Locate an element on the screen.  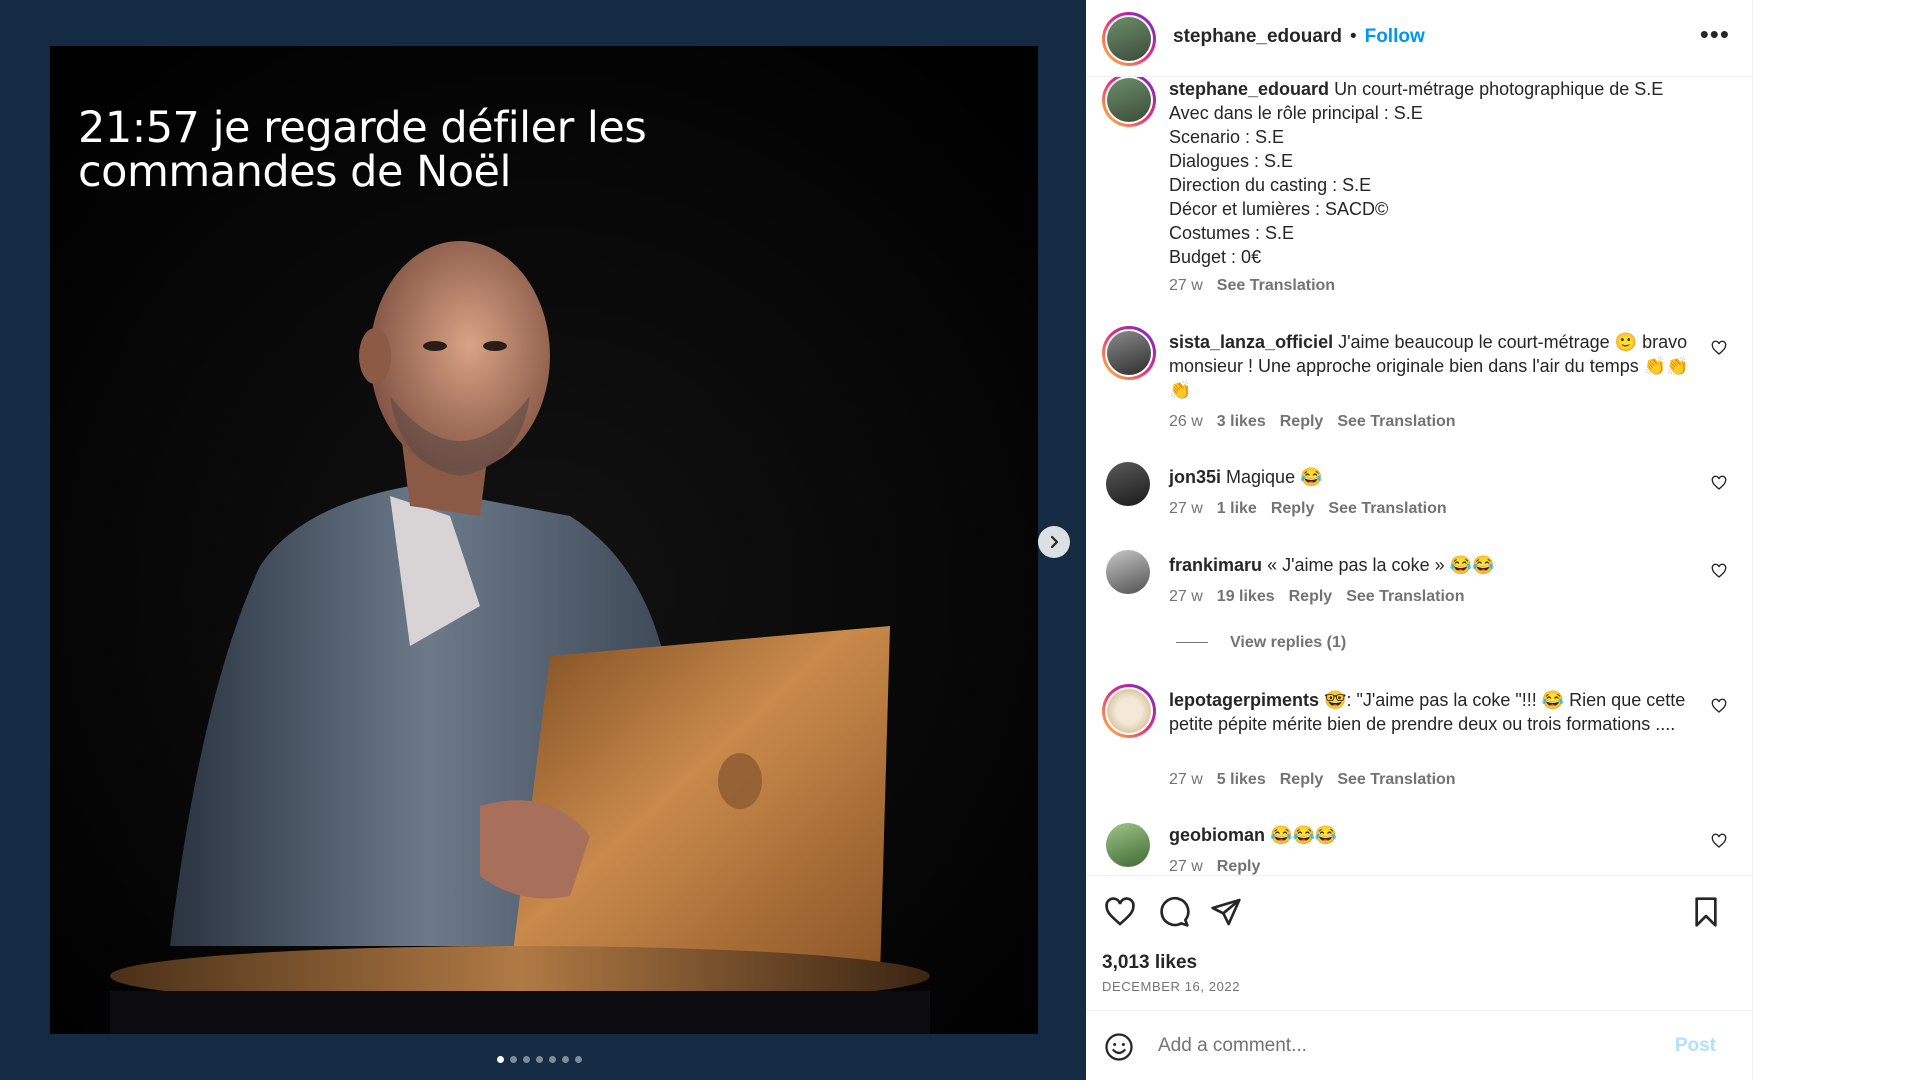
comment-likes: 3 likes is located at coordinates (1241, 421).